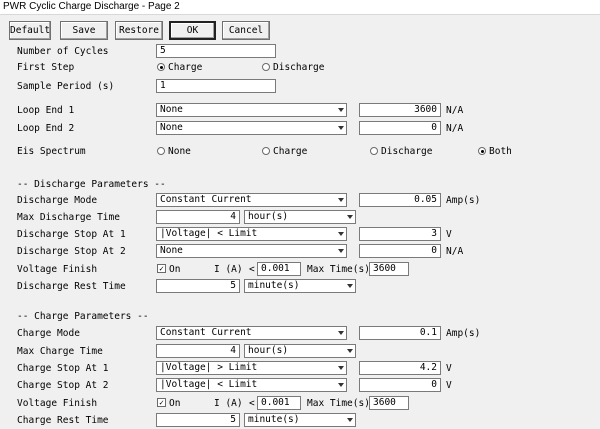 This screenshot has width=600, height=429. What do you see at coordinates (171, 109) in the screenshot?
I see `loop-end1-select-value: None` at bounding box center [171, 109].